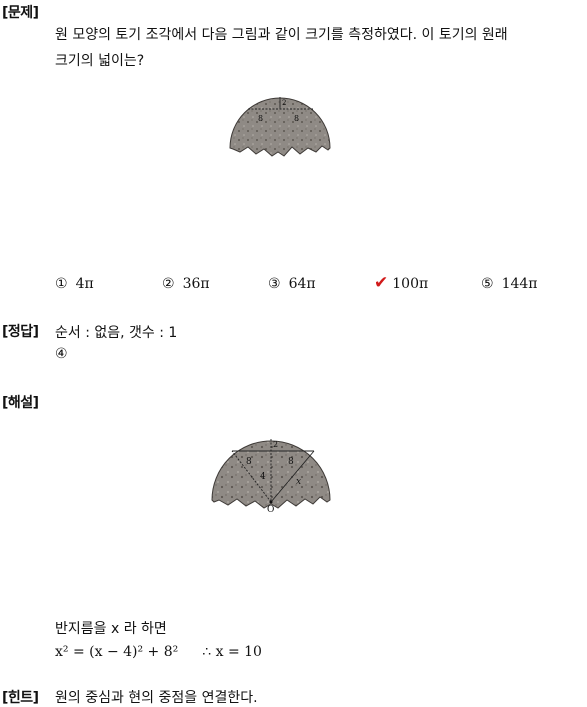  What do you see at coordinates (274, 284) in the screenshot?
I see `choice-3-number: ③` at bounding box center [274, 284].